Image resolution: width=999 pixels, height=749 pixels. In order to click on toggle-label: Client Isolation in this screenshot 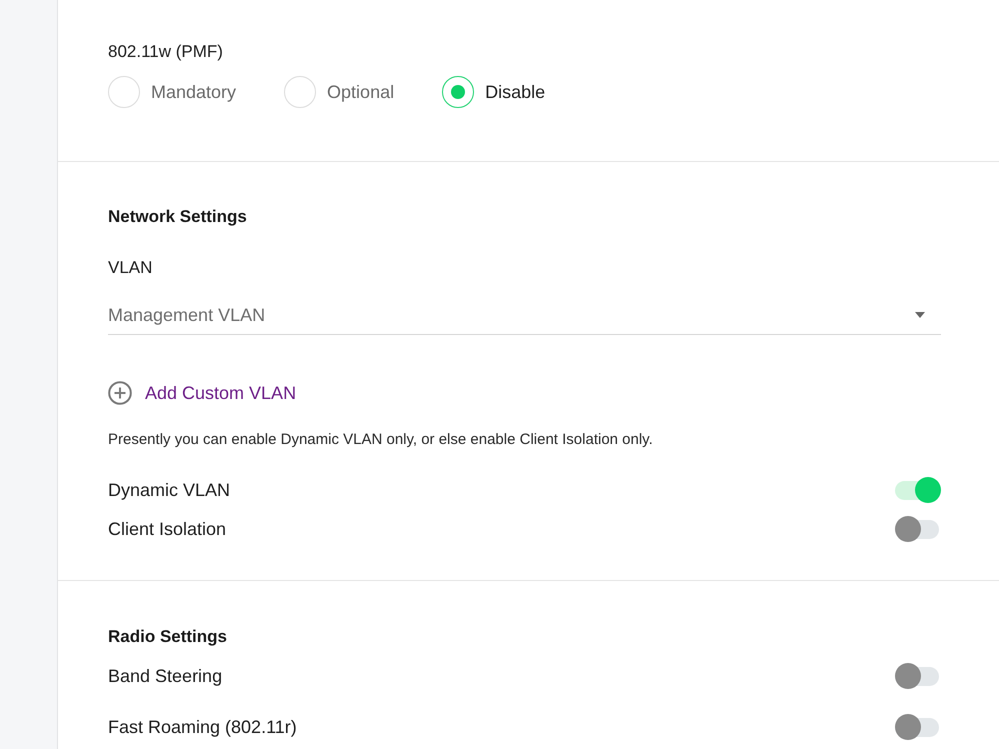, I will do `click(167, 529)`.